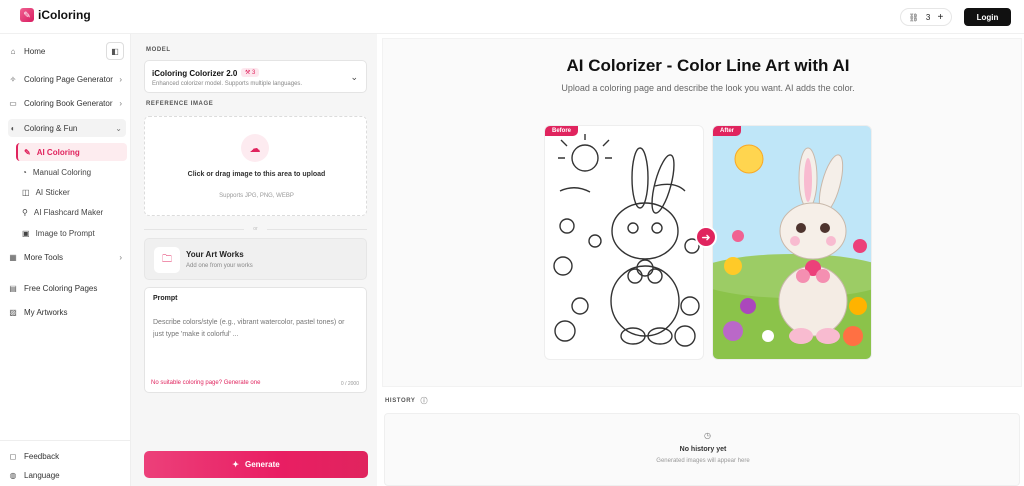 The image size is (1024, 486). What do you see at coordinates (349, 384) in the screenshot?
I see `prompt-char-count: 0 / 2000` at bounding box center [349, 384].